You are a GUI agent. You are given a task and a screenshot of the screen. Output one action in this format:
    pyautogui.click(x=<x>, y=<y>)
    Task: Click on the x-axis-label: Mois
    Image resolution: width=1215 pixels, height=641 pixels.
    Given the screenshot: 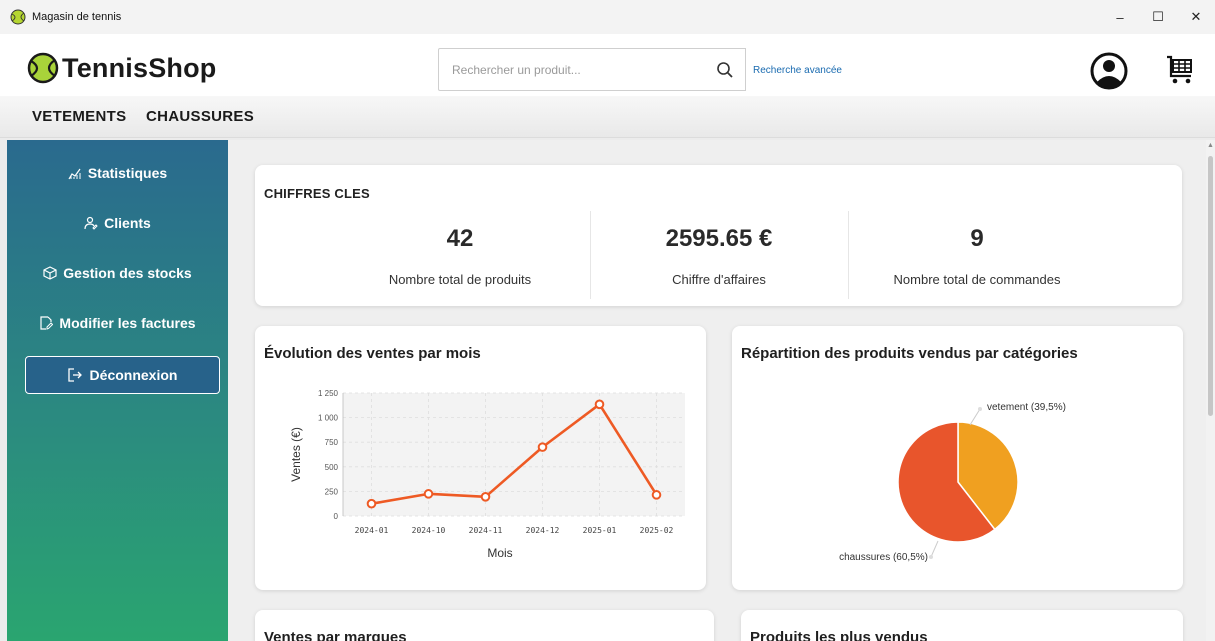 What is the action you would take?
    pyautogui.click(x=499, y=553)
    